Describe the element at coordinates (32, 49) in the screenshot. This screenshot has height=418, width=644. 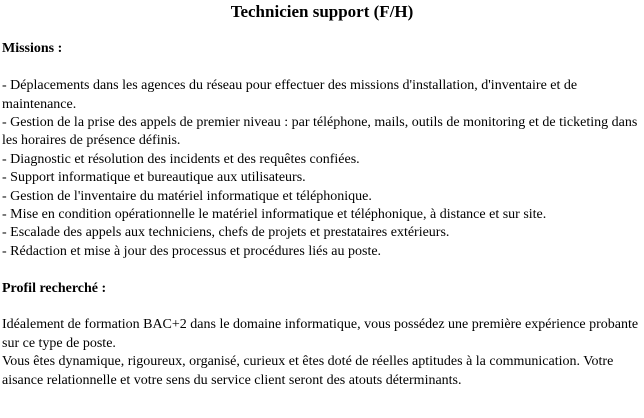
I see `missions-heading: Missions :` at that location.